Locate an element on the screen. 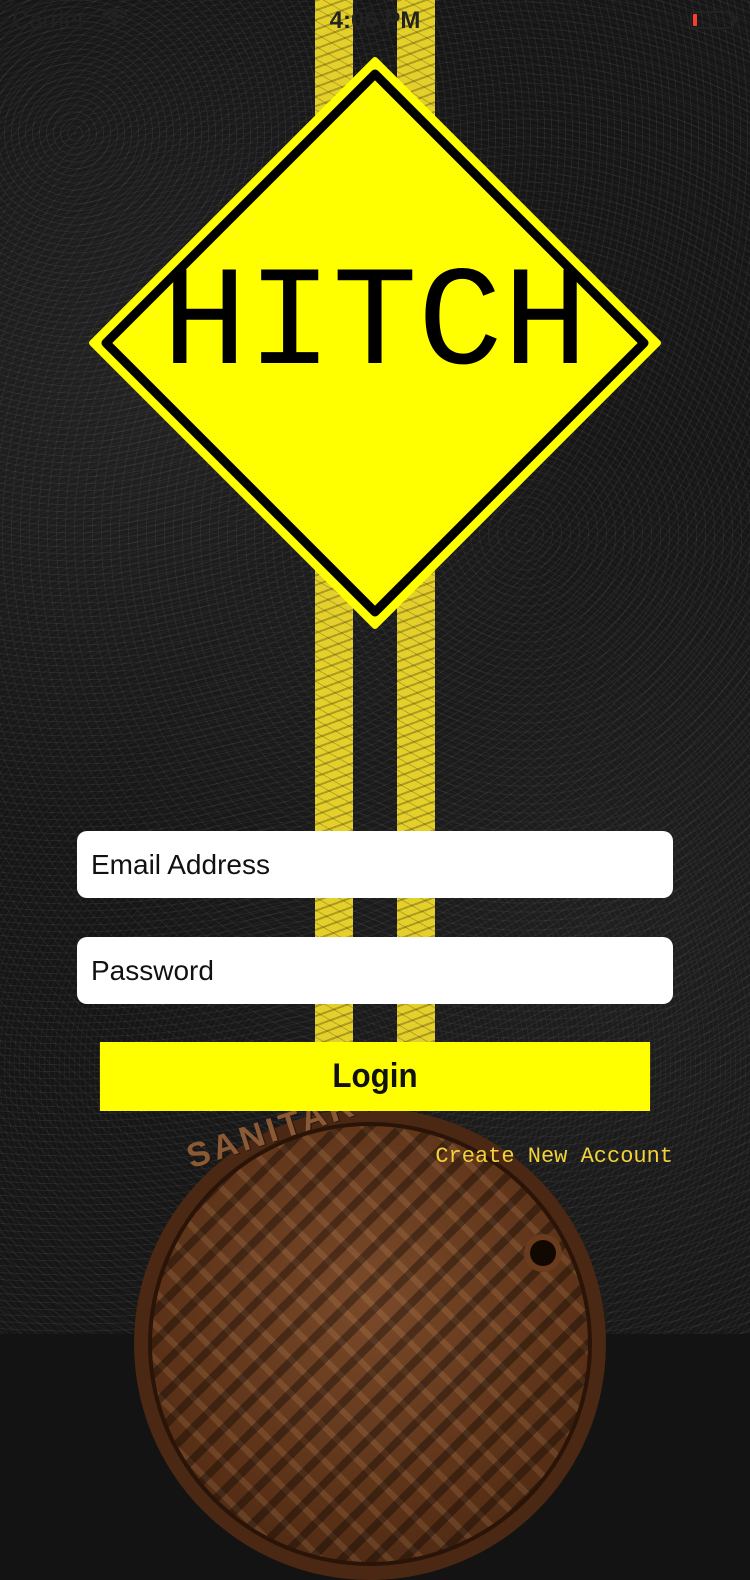 This screenshot has height=1580, width=750. status-bar: Carrier 4:06 PM is located at coordinates (375, 20).